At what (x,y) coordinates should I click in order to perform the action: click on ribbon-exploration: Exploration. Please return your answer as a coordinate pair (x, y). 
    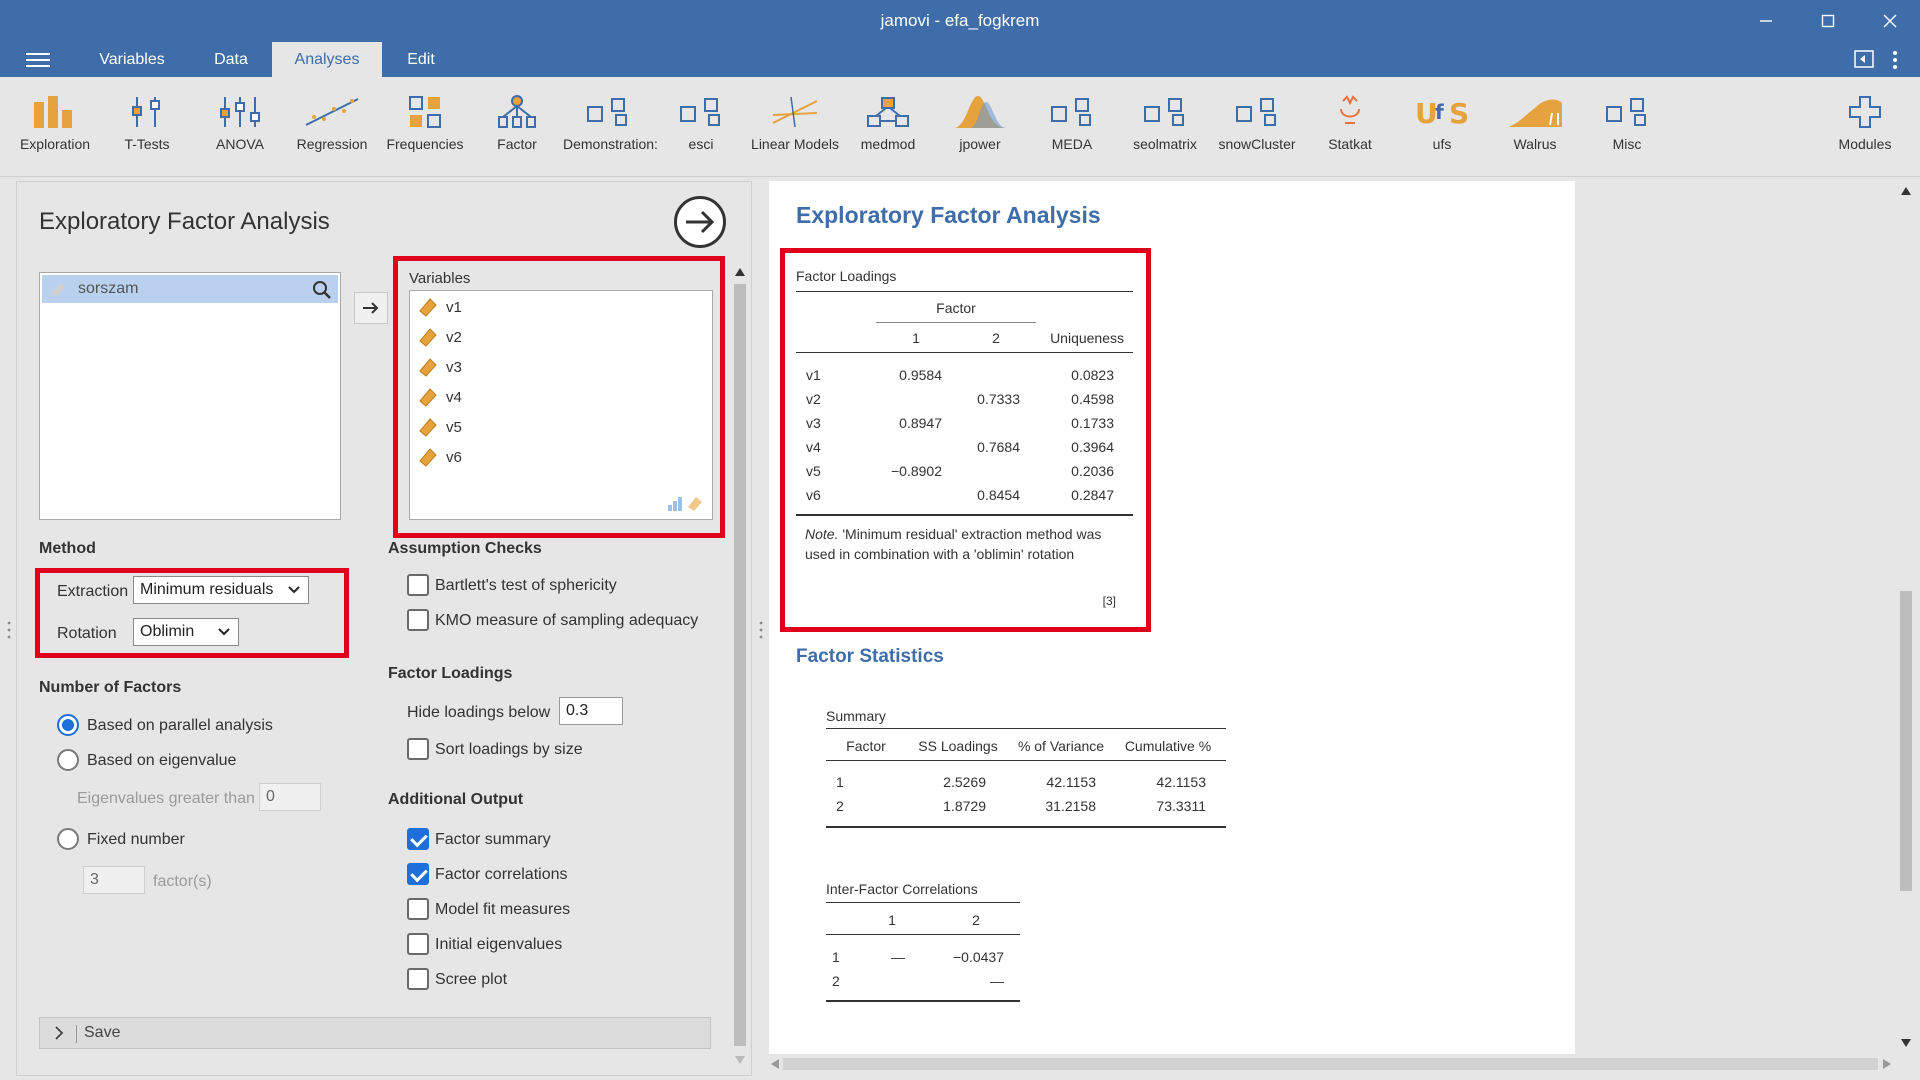
    Looking at the image, I should click on (55, 121).